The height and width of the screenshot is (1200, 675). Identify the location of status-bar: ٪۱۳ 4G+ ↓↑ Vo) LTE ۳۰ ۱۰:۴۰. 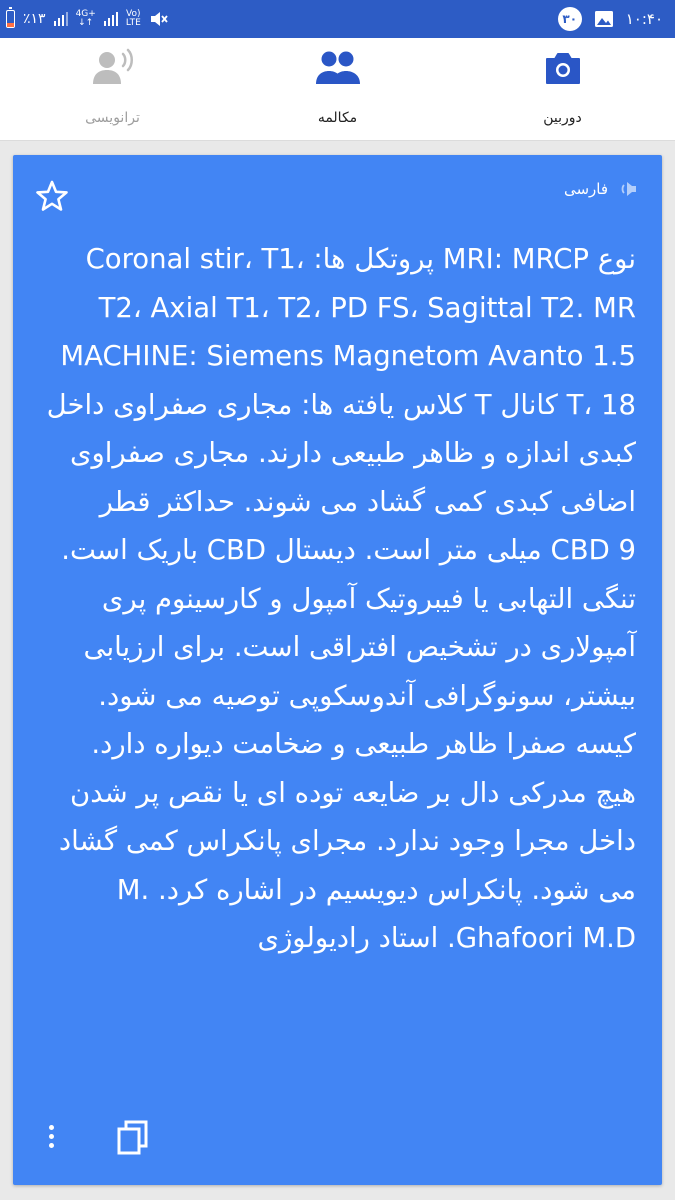
(337, 19).